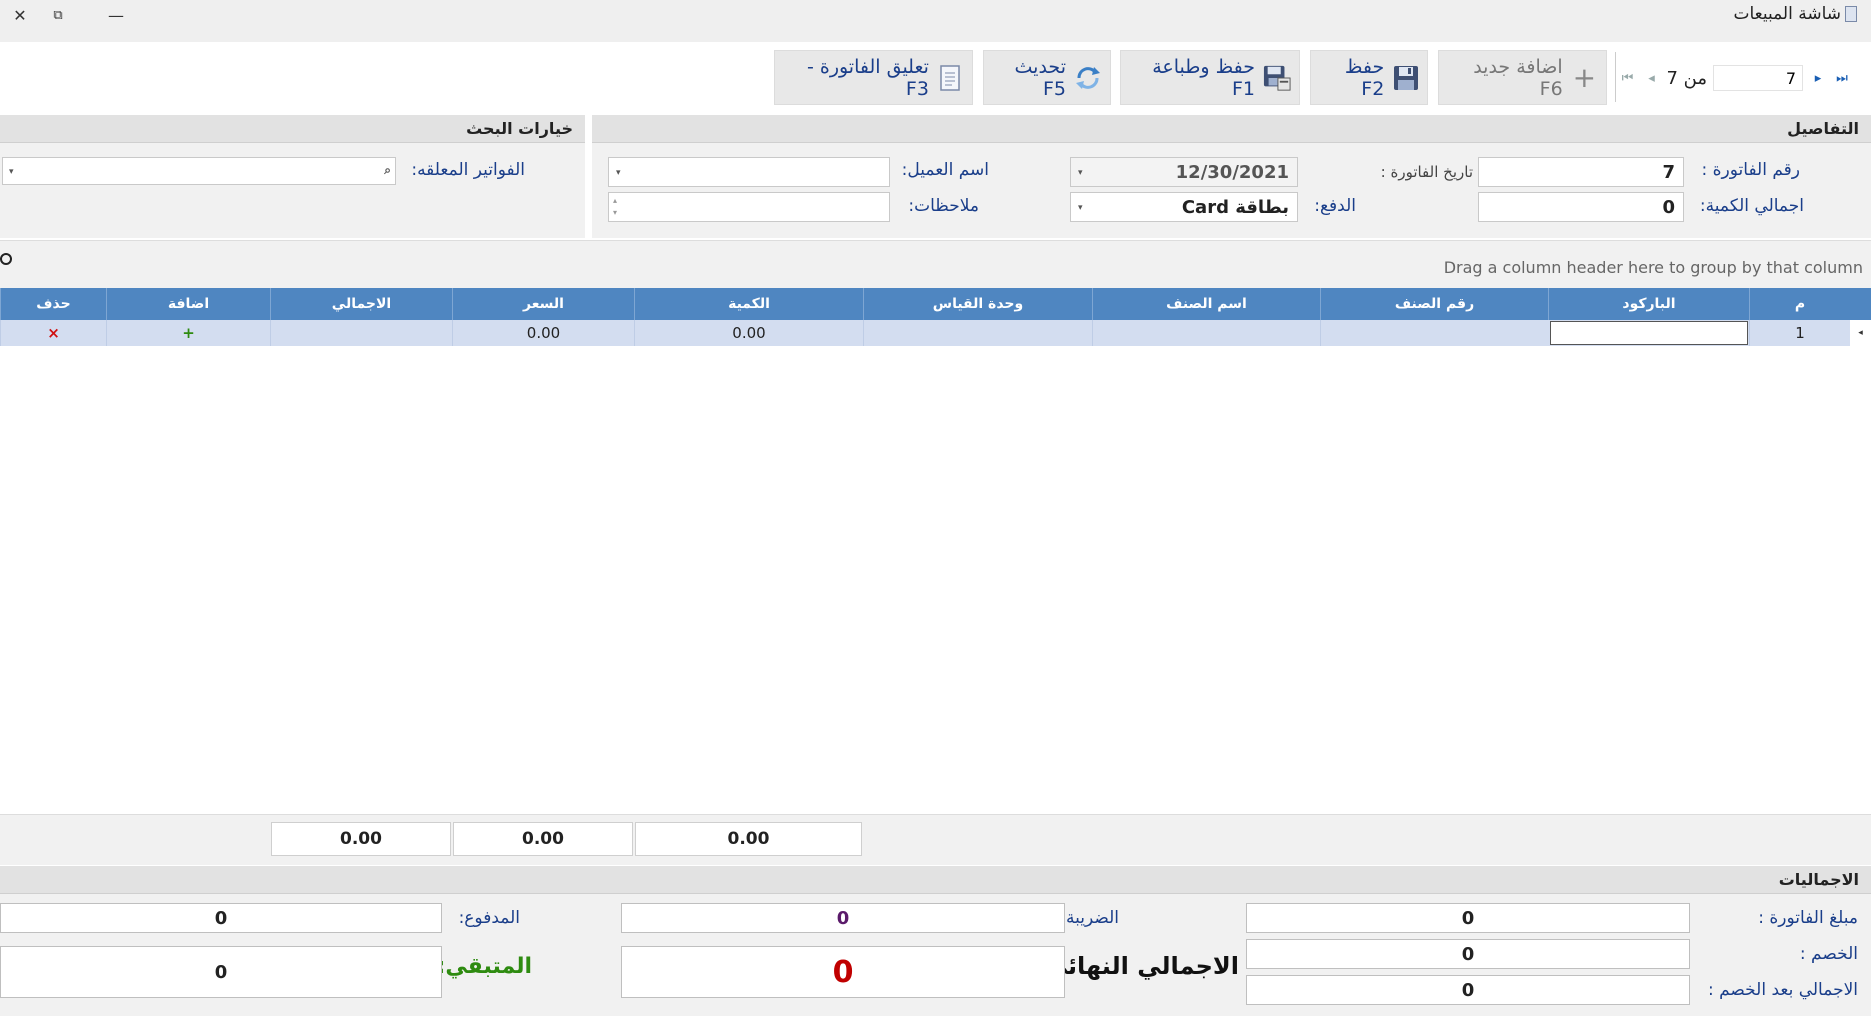  What do you see at coordinates (748, 839) in the screenshot?
I see `summary-quantity: 0.00` at bounding box center [748, 839].